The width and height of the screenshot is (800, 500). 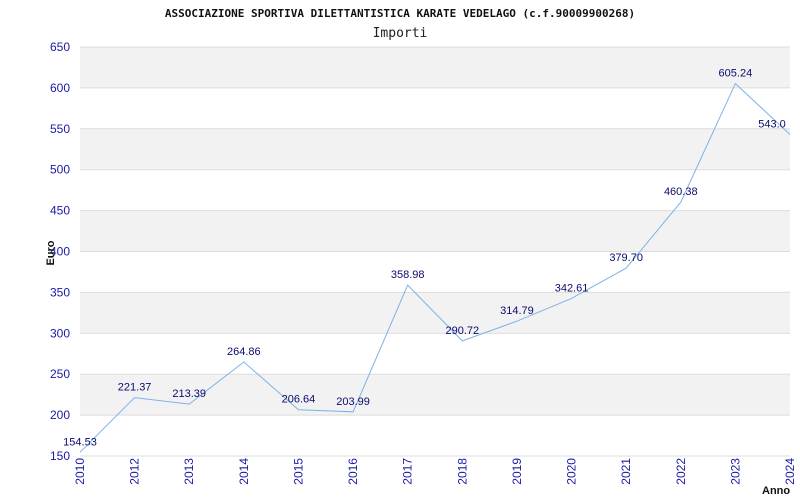 I want to click on data-label: 154.53, so click(x=80, y=442).